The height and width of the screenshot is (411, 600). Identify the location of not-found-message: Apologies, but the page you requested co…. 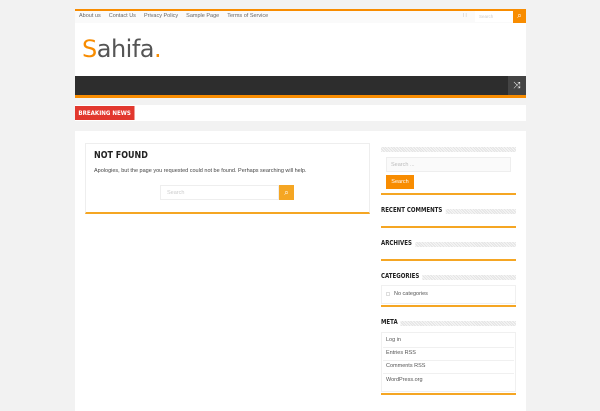
(200, 171).